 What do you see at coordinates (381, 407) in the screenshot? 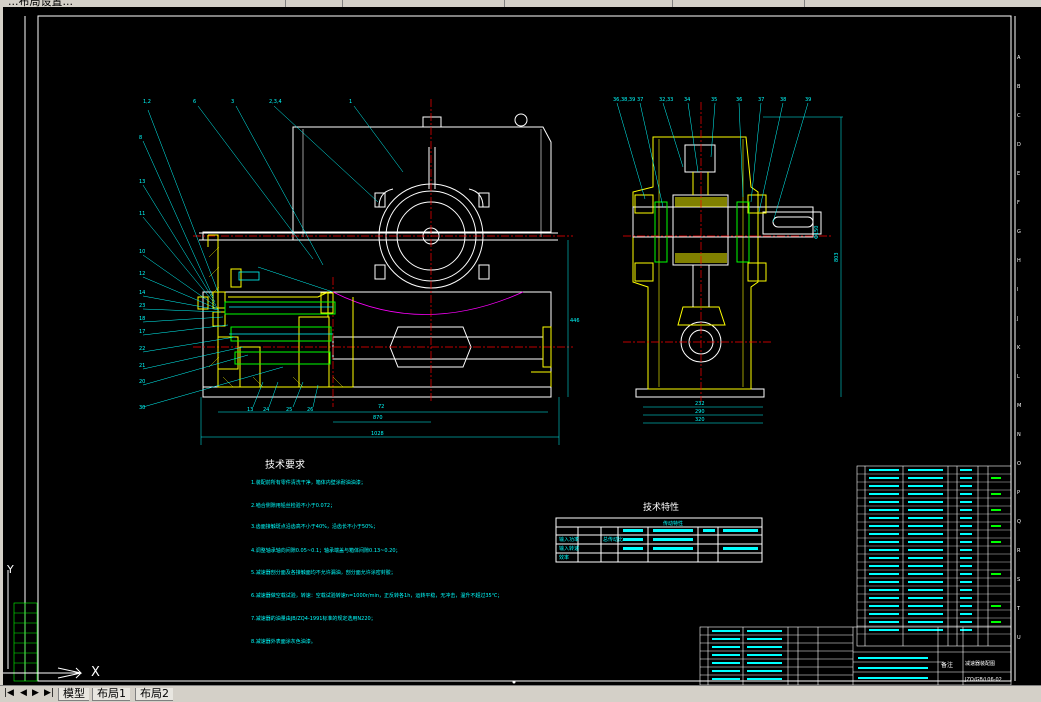
I see `dim-center: 72` at bounding box center [381, 407].